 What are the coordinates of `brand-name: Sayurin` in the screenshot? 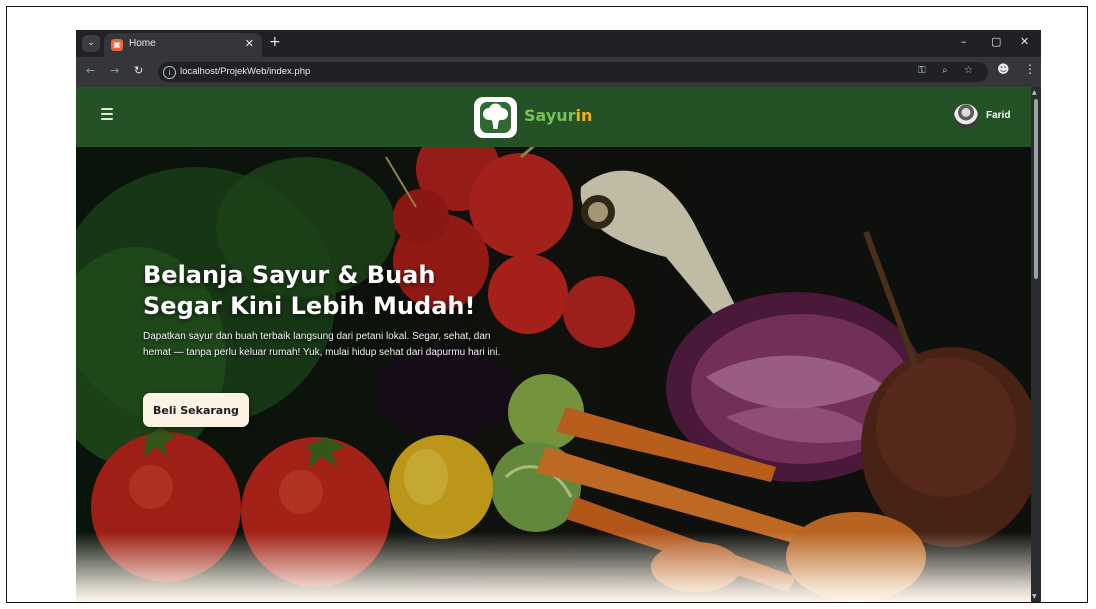 It's located at (558, 115).